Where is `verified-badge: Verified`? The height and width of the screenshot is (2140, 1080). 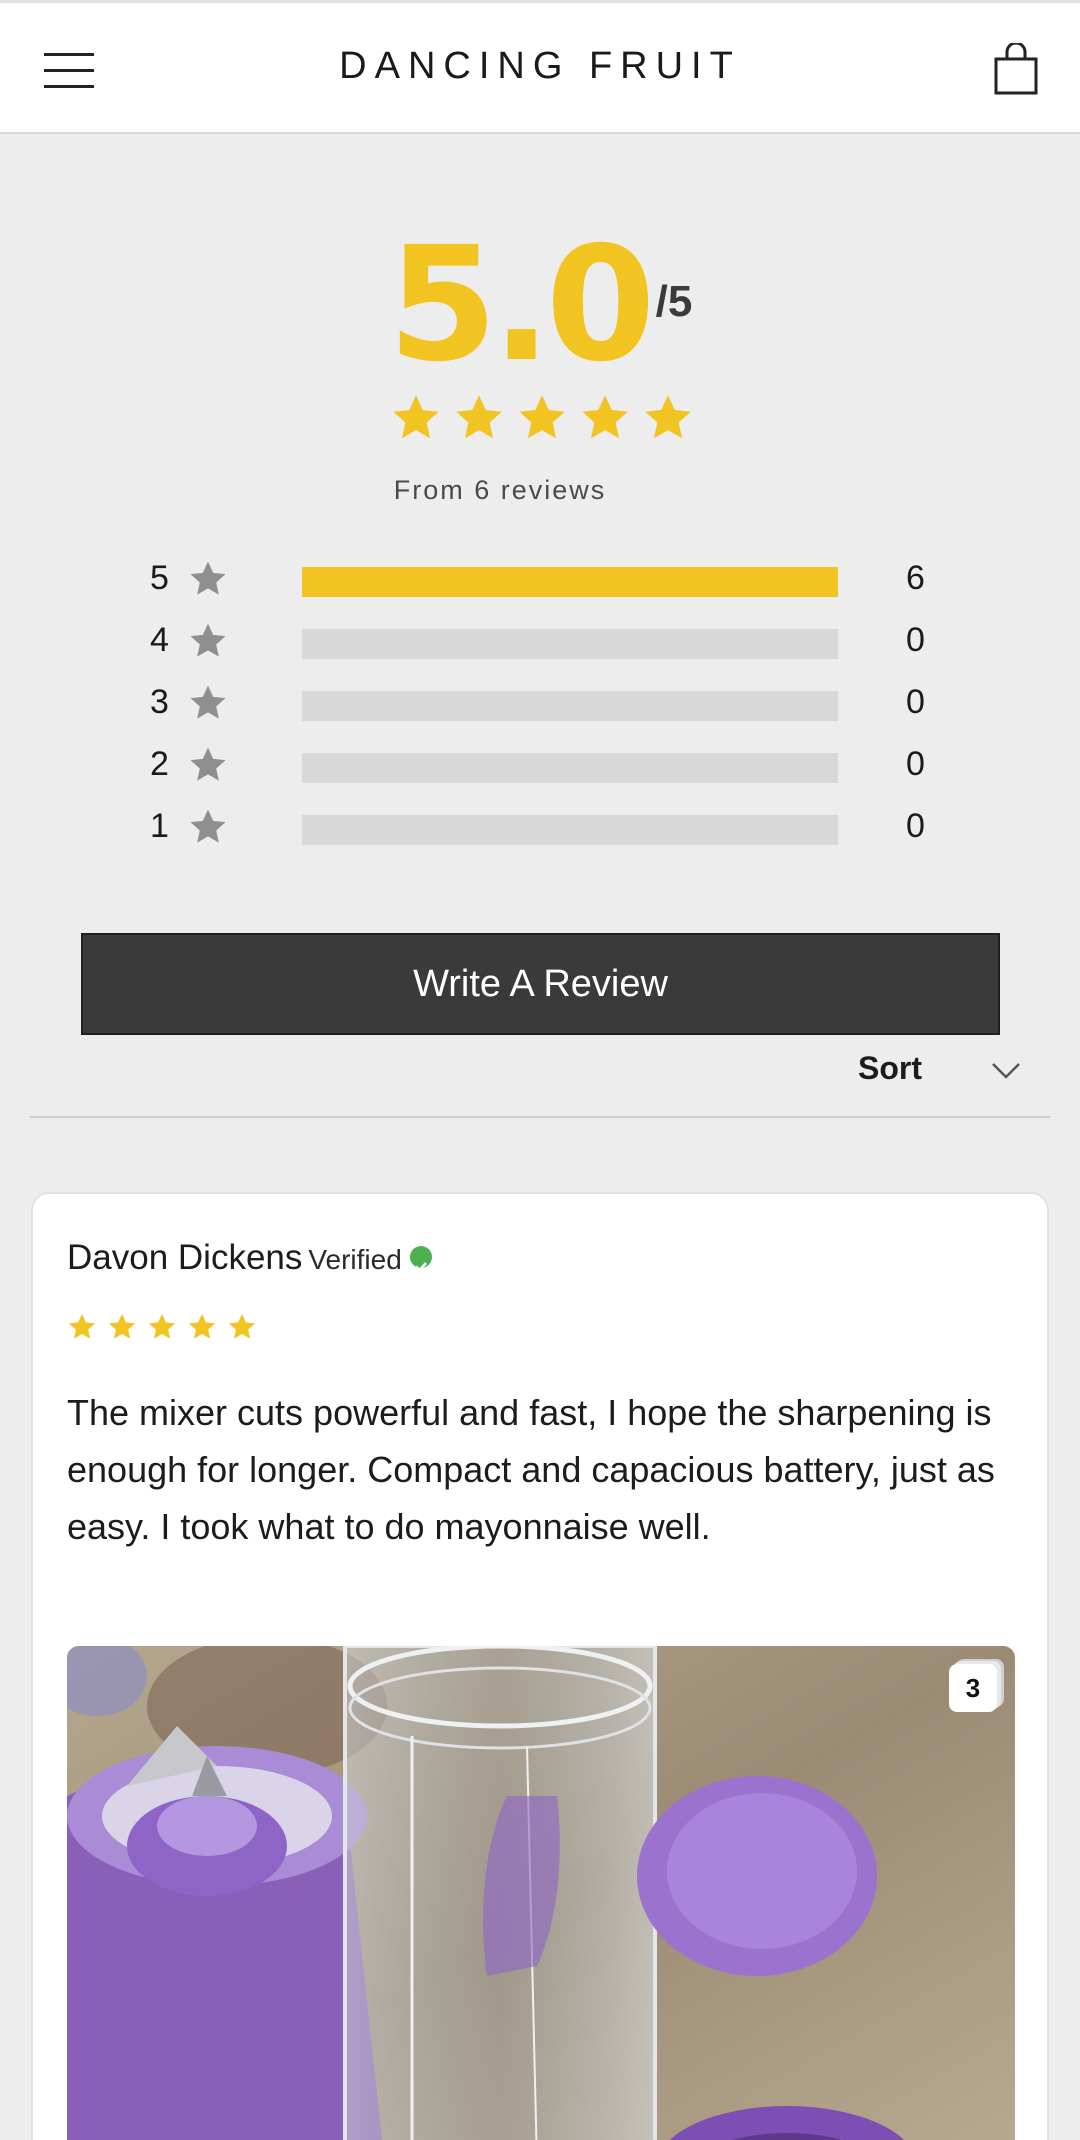
verified-badge: Verified is located at coordinates (355, 1259).